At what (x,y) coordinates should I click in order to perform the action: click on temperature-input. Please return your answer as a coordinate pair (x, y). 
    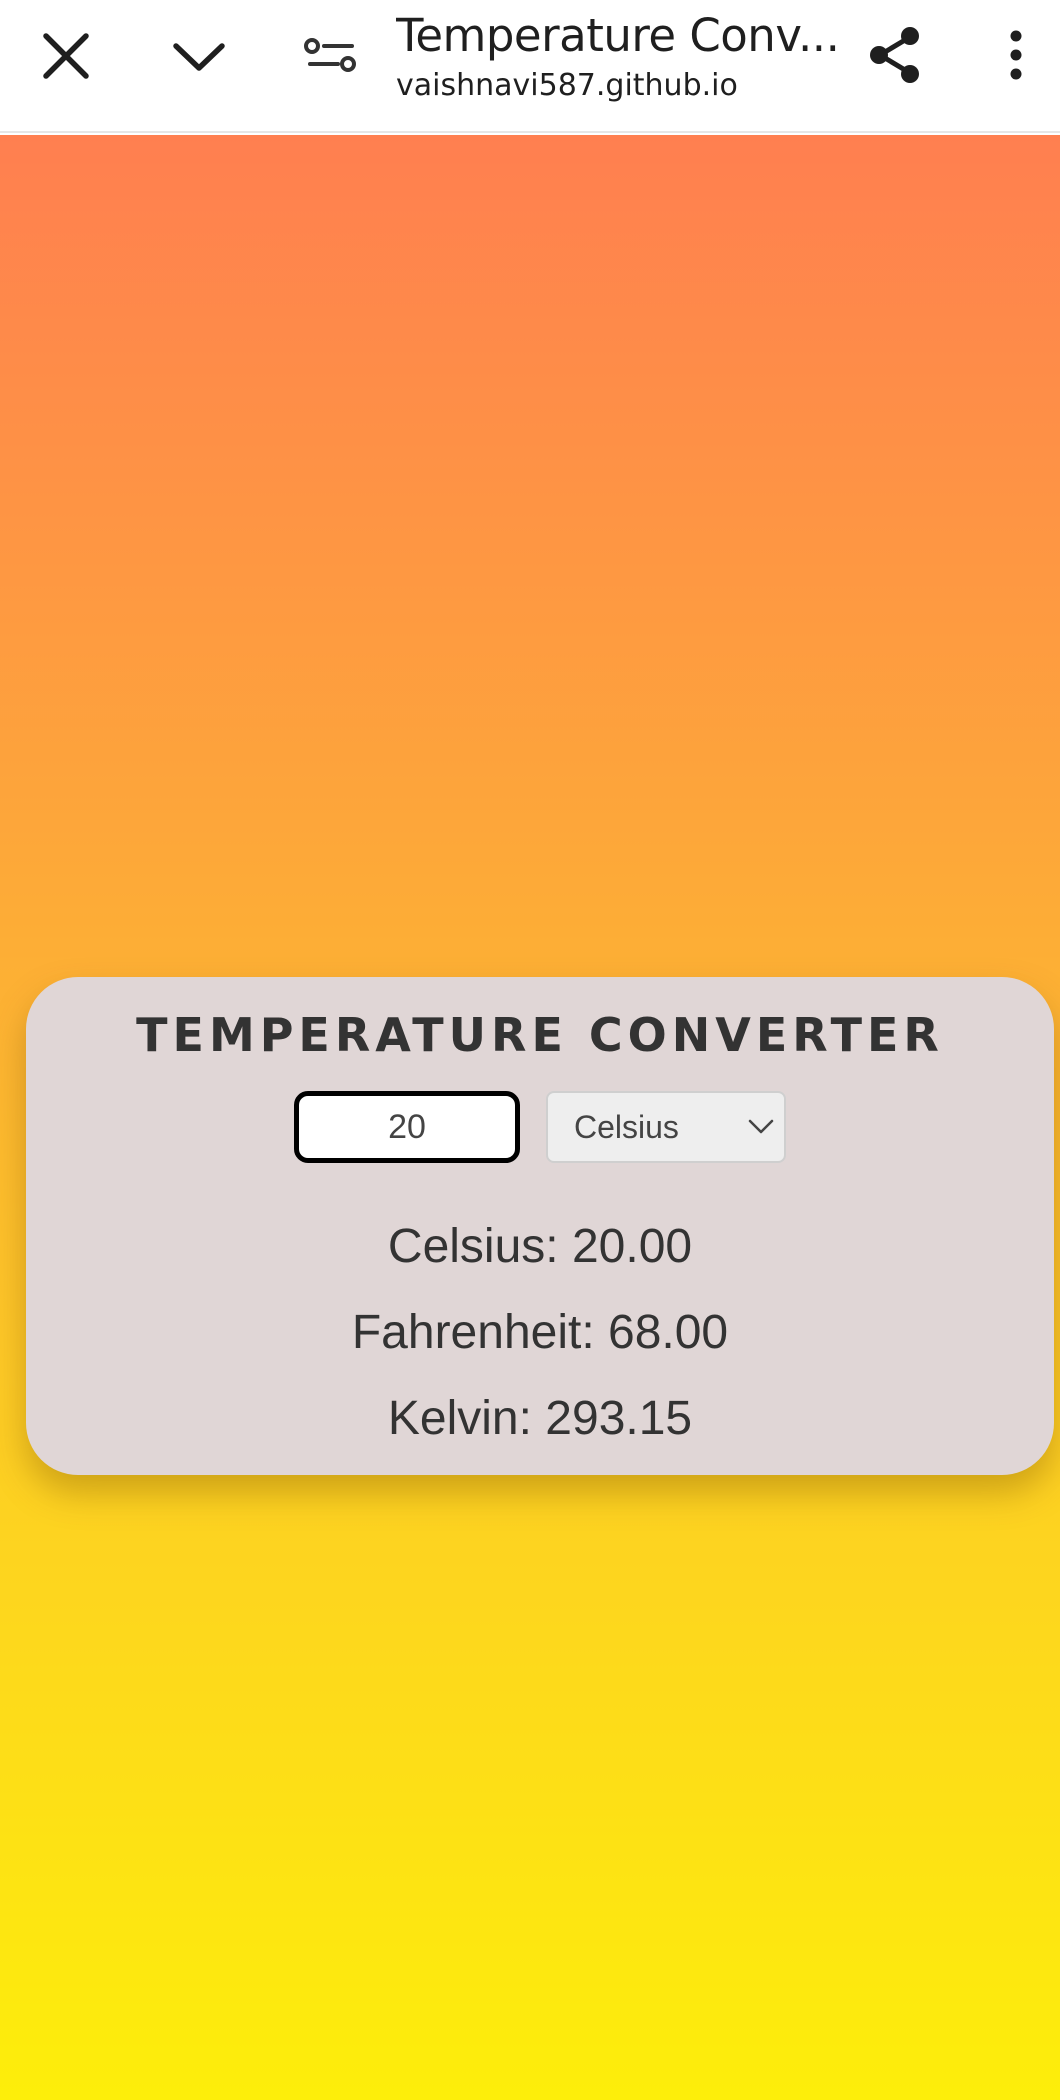
    Looking at the image, I should click on (407, 1127).